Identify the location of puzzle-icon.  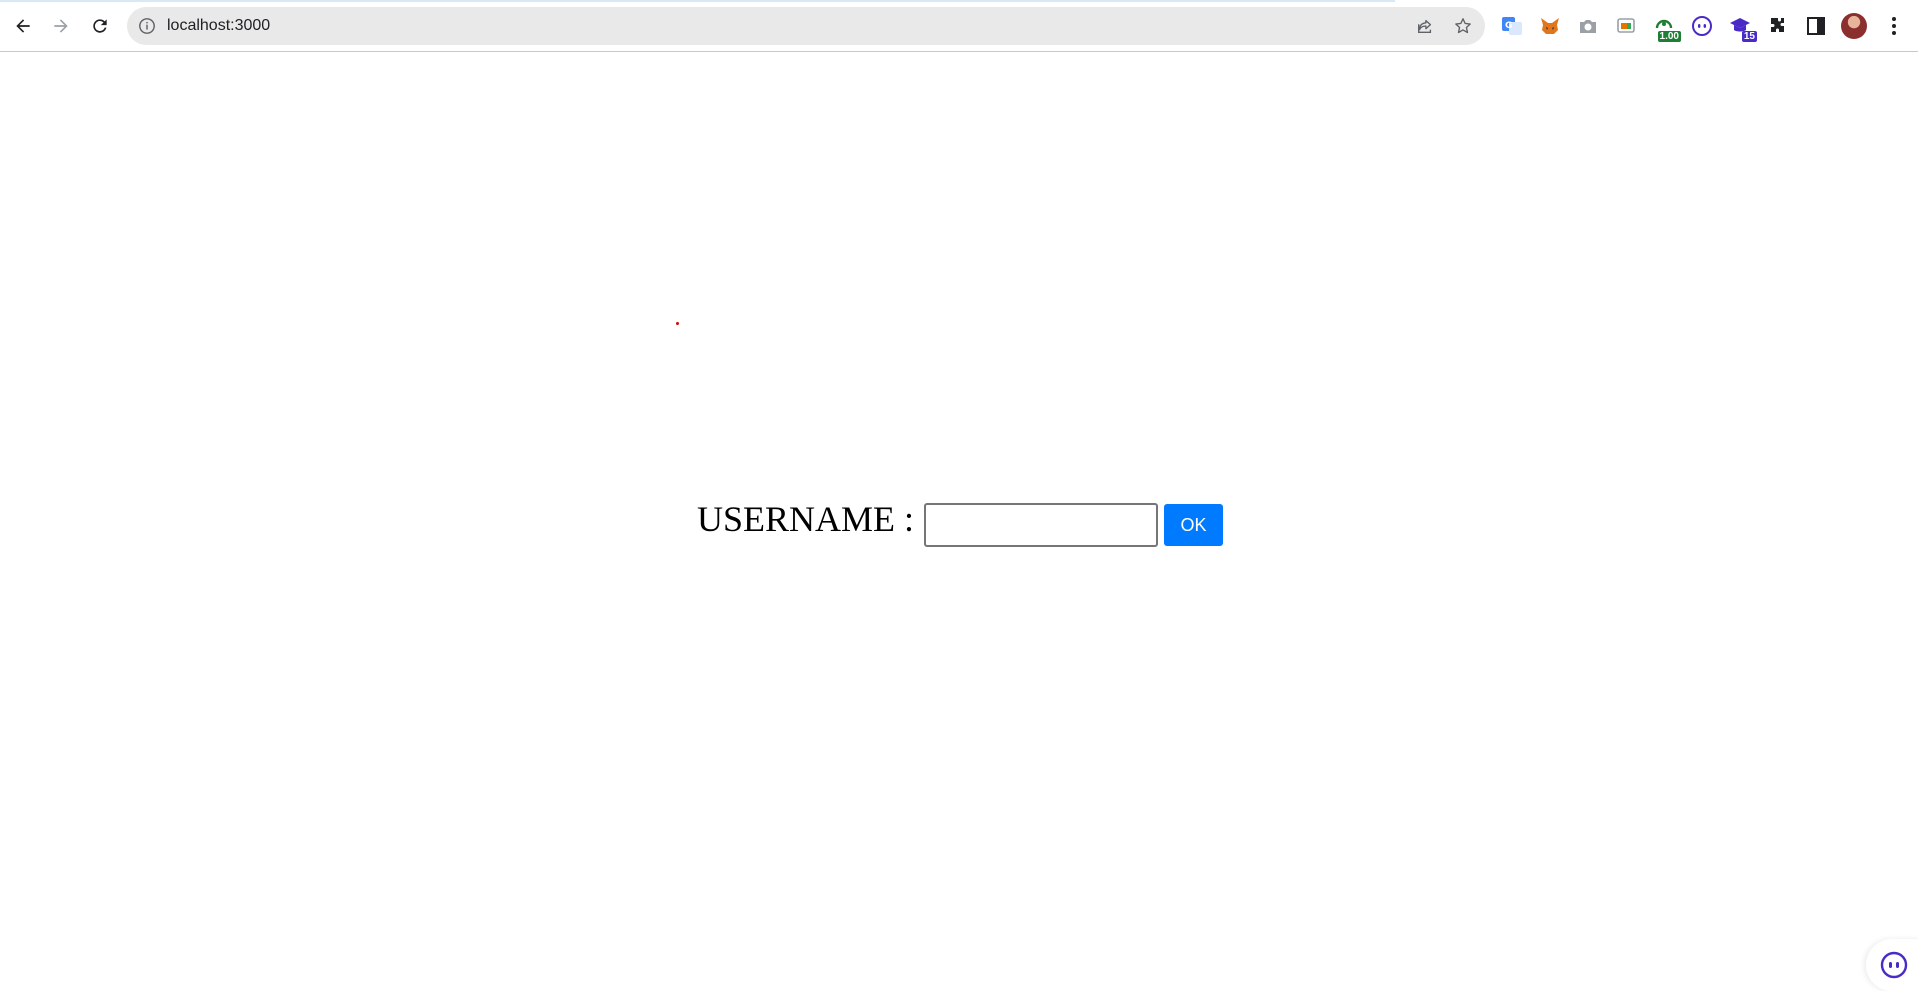
(1778, 26).